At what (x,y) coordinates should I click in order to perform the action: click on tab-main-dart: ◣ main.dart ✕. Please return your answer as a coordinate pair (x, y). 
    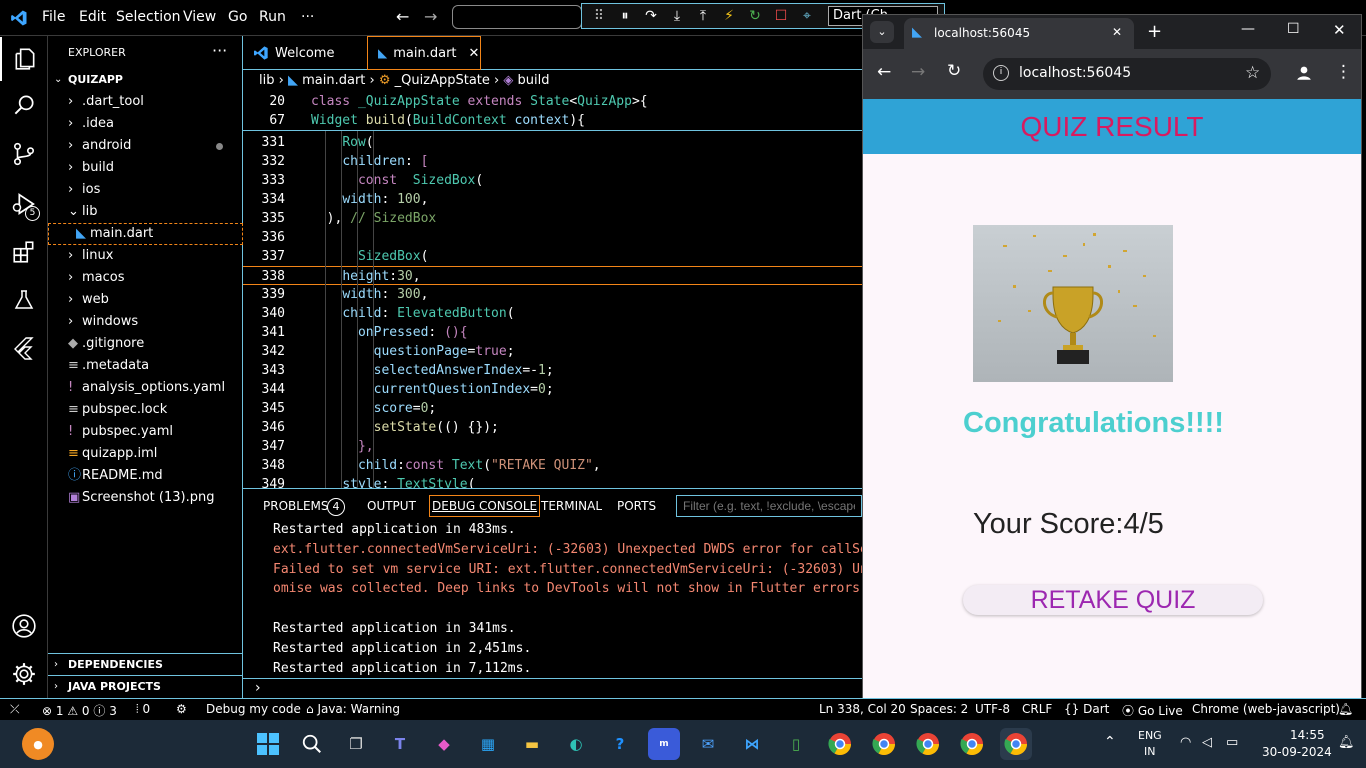
    Looking at the image, I should click on (424, 53).